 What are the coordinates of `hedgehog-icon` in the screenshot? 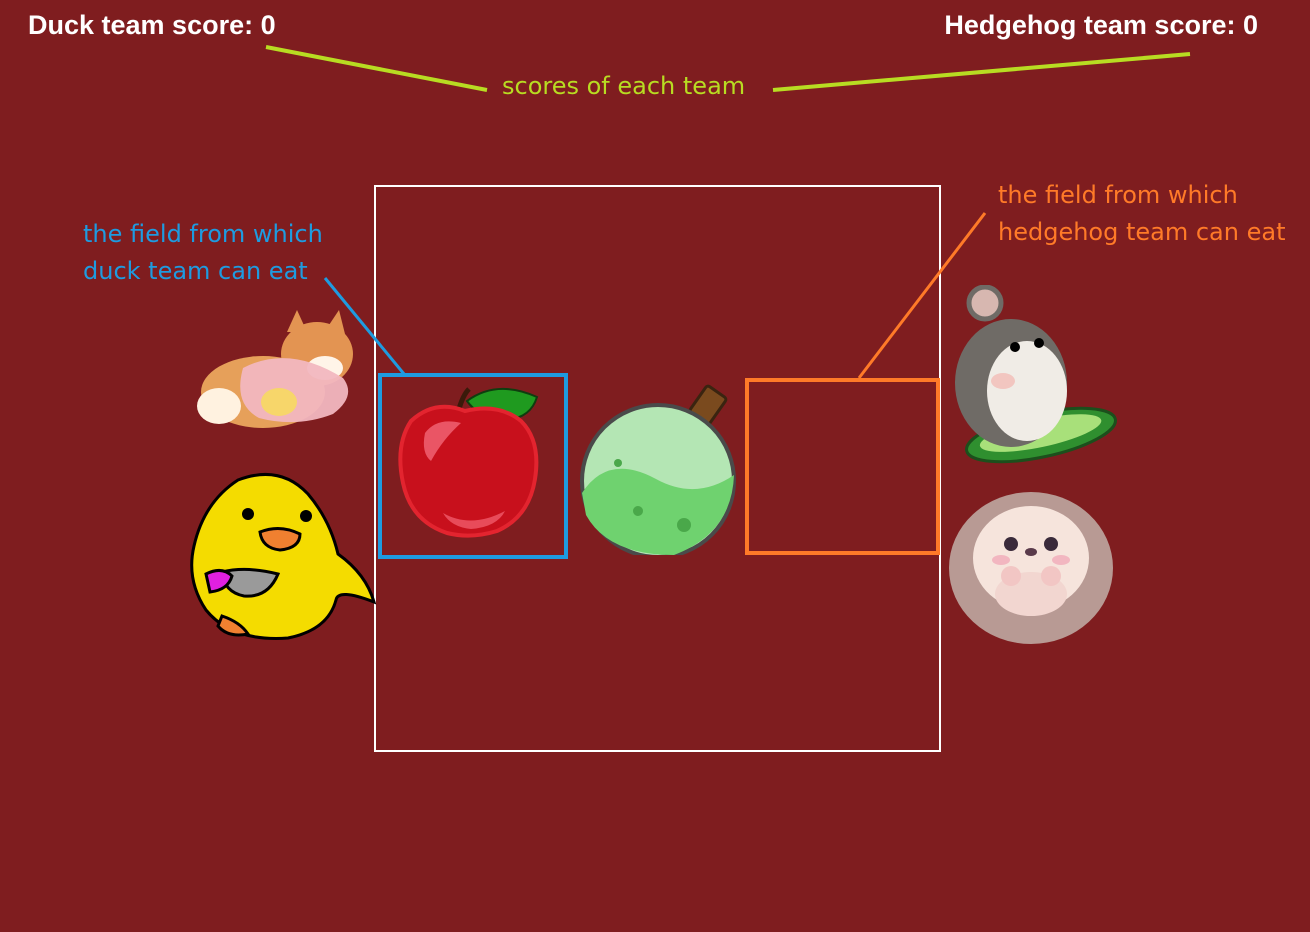 It's located at (1030, 562).